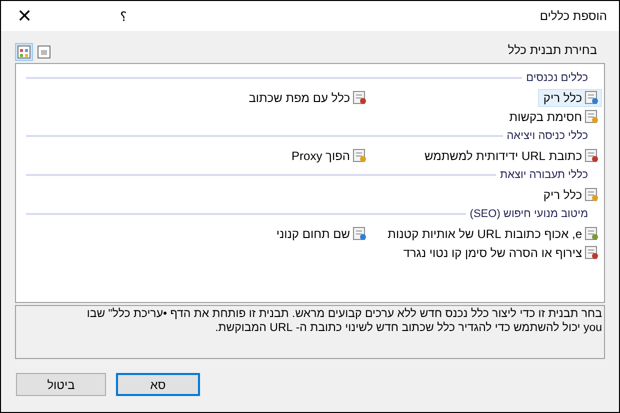 The width and height of the screenshot is (620, 413). What do you see at coordinates (573, 16) in the screenshot?
I see `window-title: הוספת כללים` at bounding box center [573, 16].